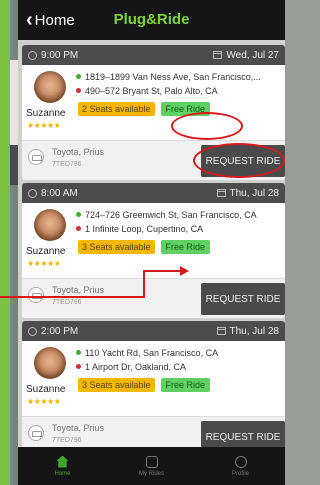 This screenshot has height=485, width=320. Describe the element at coordinates (62, 473) in the screenshot. I see `tab-home-label: Home` at that location.